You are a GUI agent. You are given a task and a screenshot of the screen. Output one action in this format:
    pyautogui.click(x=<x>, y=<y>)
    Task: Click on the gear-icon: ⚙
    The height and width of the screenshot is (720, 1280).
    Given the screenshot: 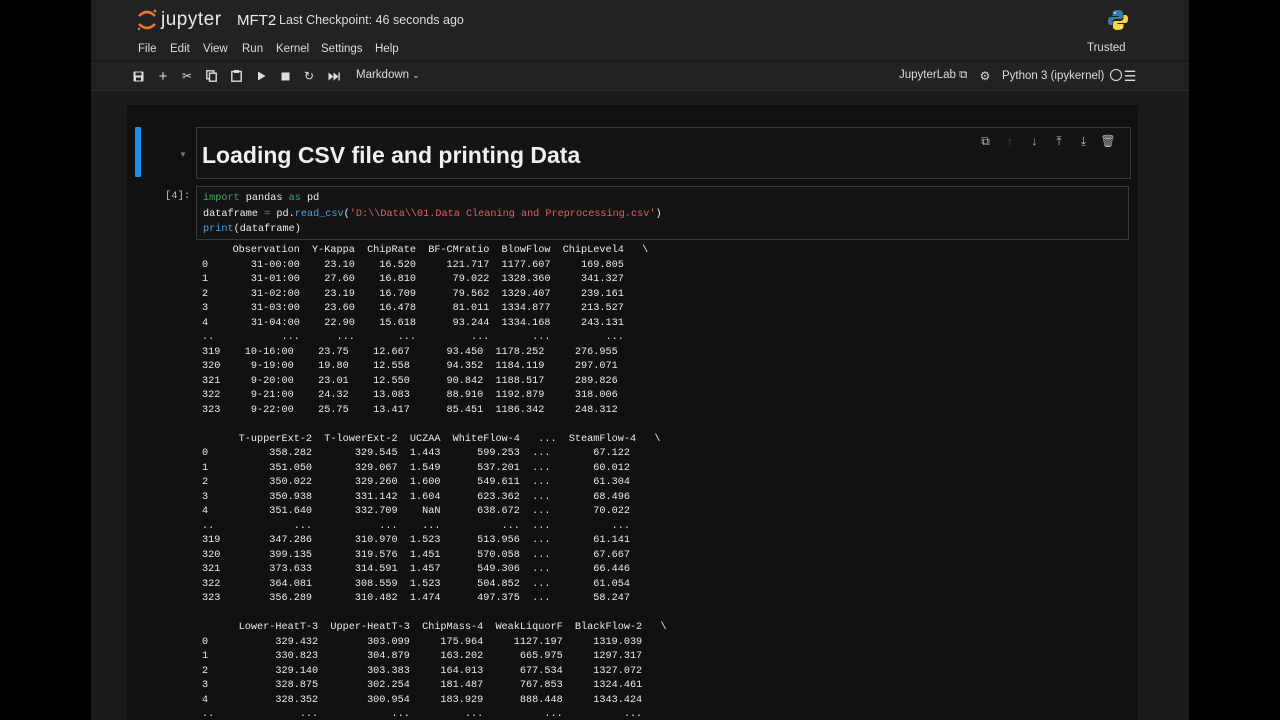 What is the action you would take?
    pyautogui.click(x=985, y=76)
    